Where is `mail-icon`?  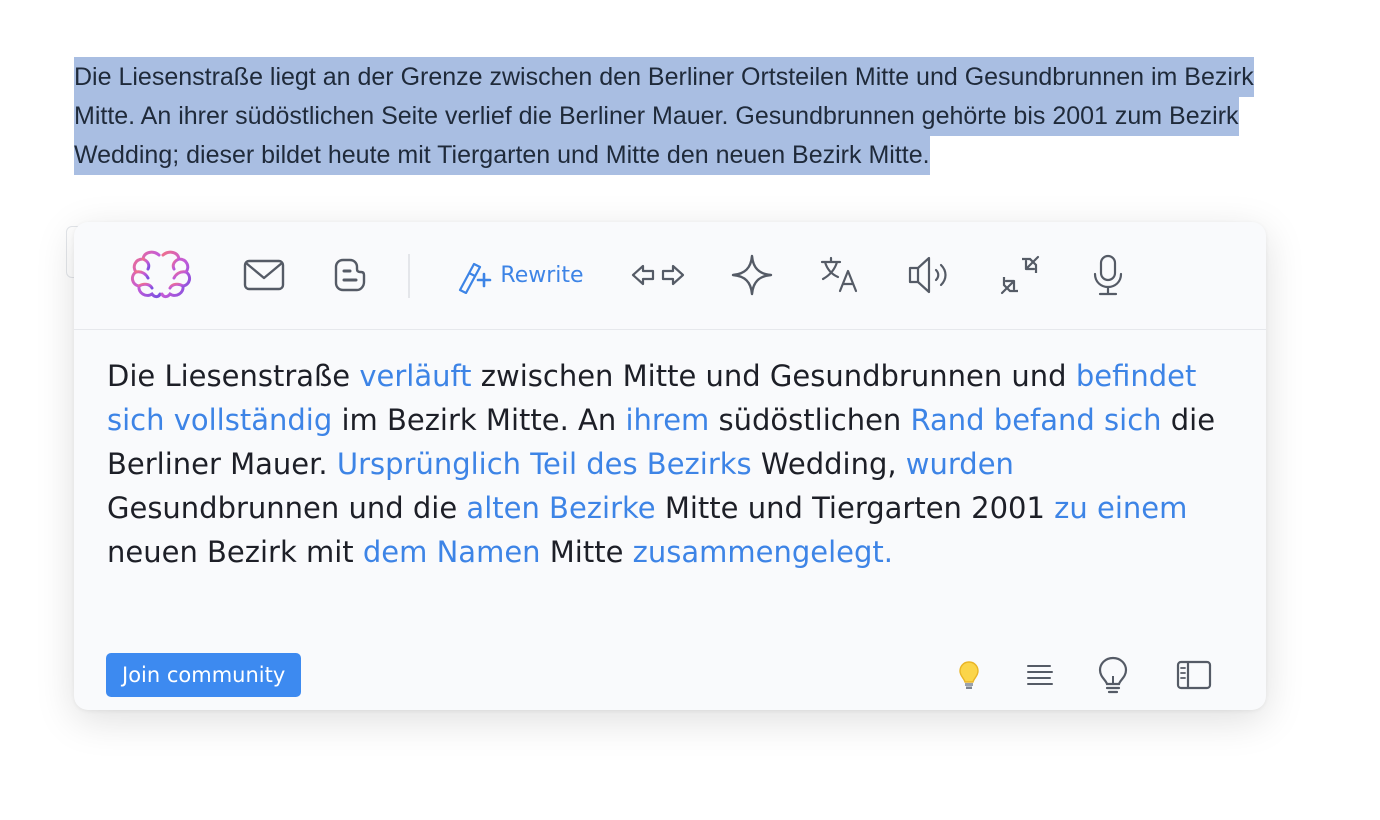
mail-icon is located at coordinates (264, 275).